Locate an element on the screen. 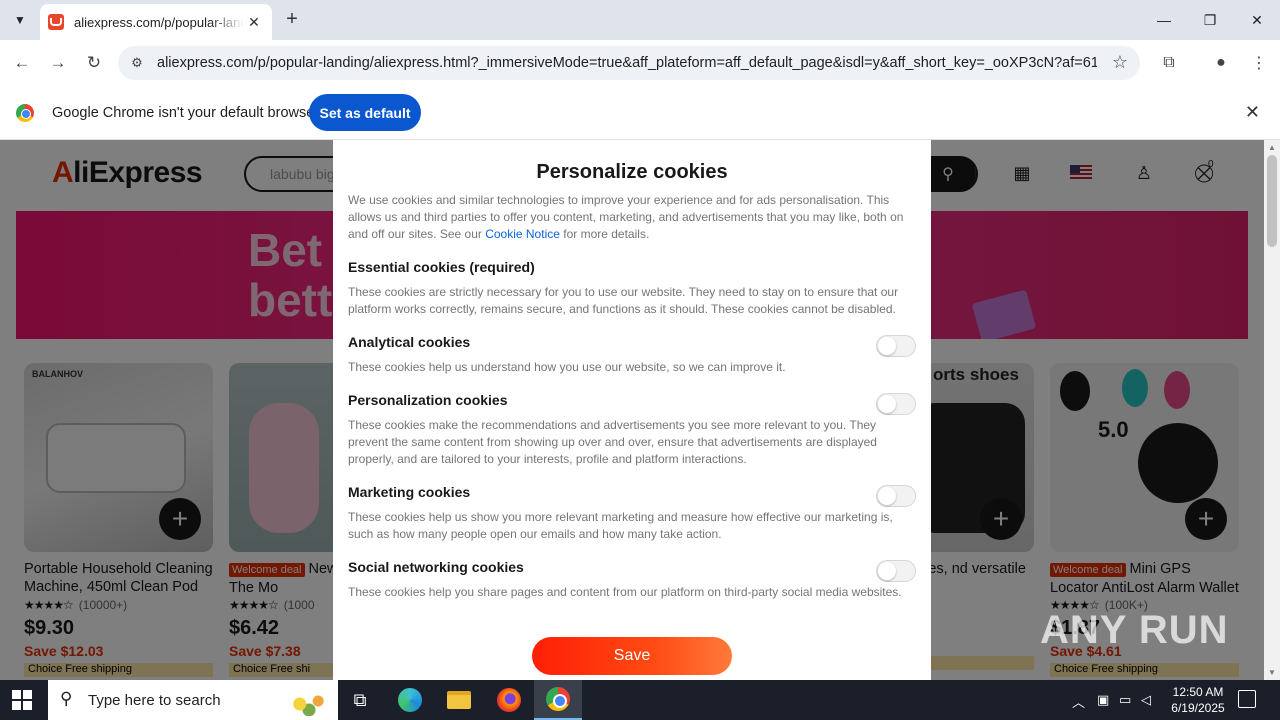  save-cookies-button: Save is located at coordinates (632, 656).